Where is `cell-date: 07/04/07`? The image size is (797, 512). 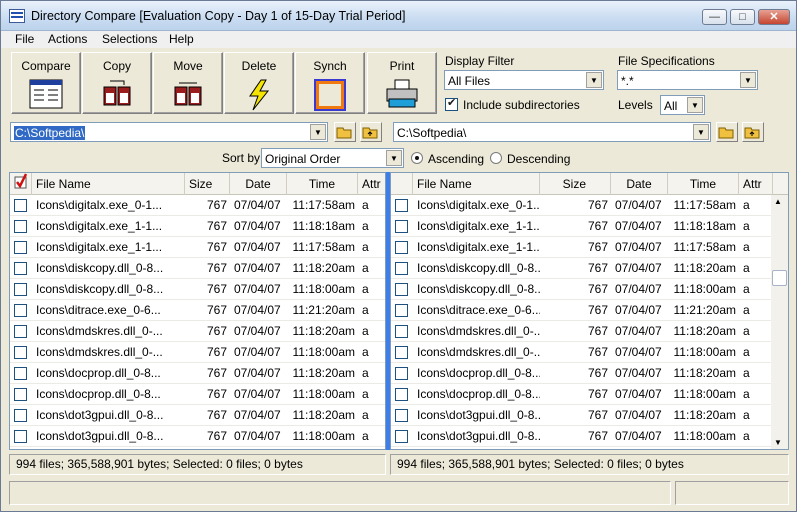 cell-date: 07/04/07 is located at coordinates (257, 331).